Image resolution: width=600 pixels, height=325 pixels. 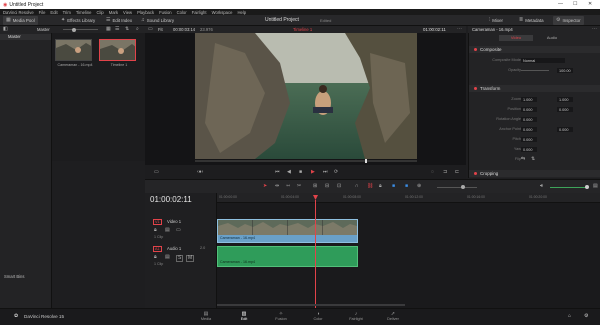 I want to click on viewer-scrubber, so click(x=306, y=161).